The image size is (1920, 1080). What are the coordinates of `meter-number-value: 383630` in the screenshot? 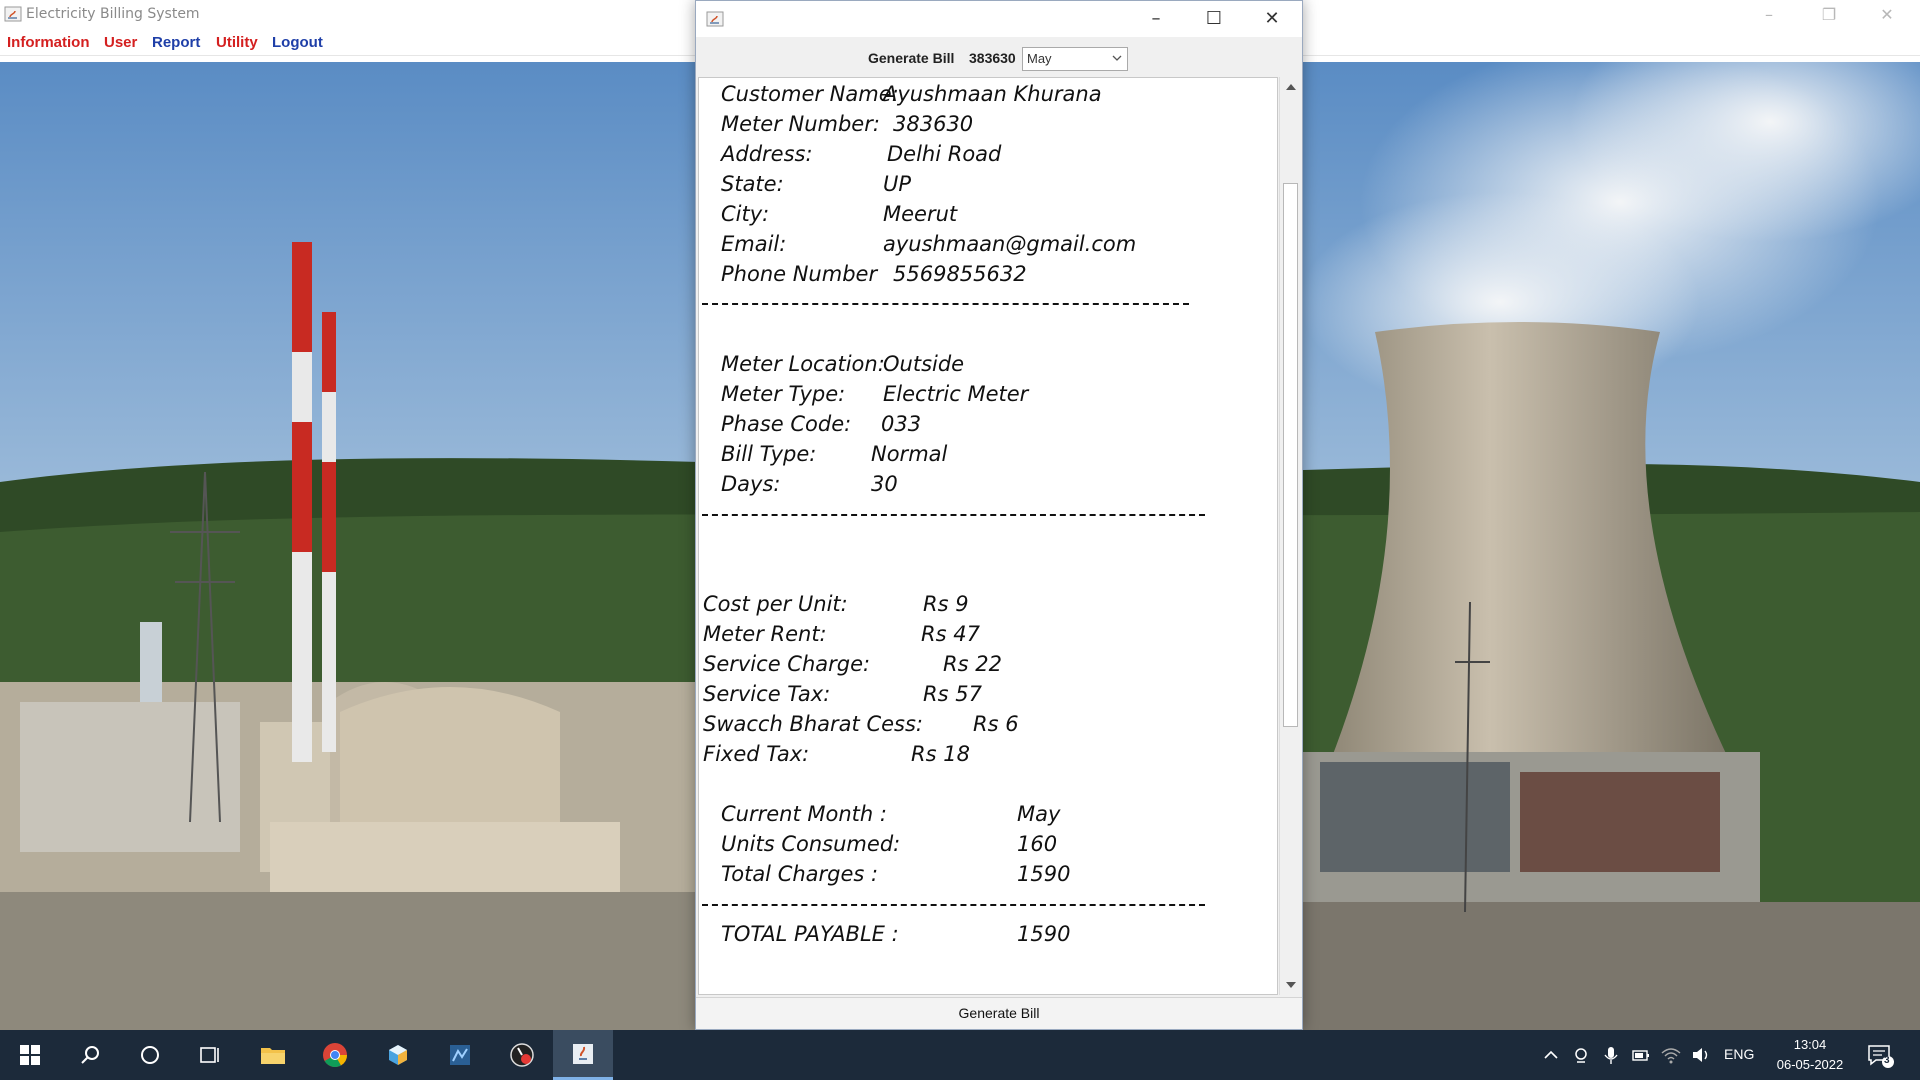 It's located at (933, 124).